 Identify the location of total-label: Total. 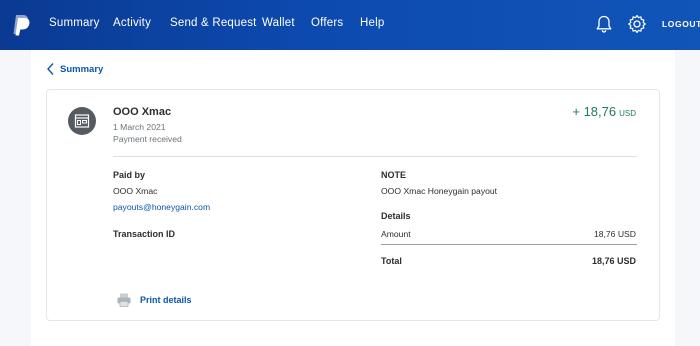
(391, 261).